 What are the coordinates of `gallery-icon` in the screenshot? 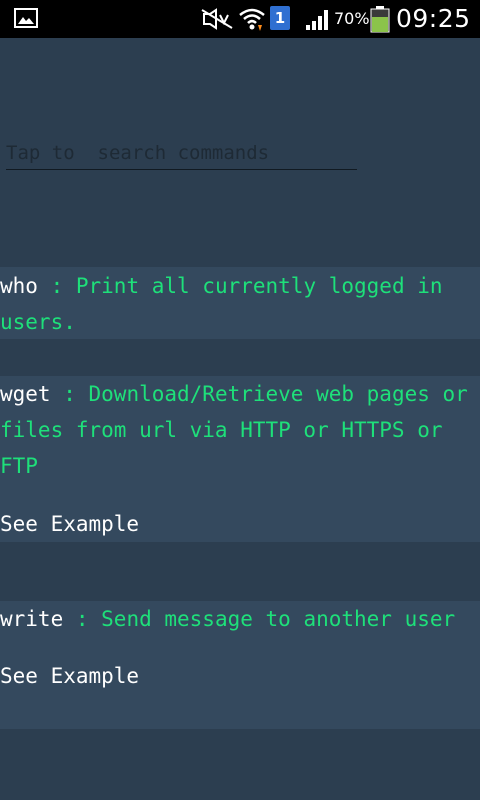 It's located at (26, 18).